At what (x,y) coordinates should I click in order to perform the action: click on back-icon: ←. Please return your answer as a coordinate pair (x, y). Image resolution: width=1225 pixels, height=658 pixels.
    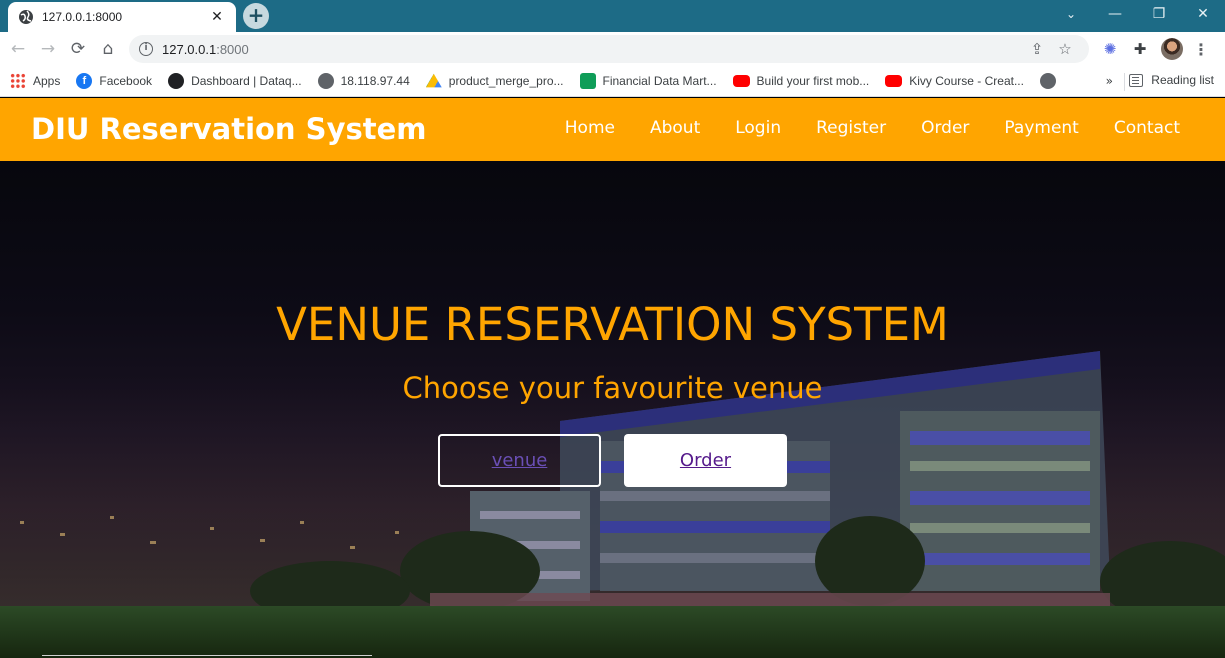
    Looking at the image, I should click on (18, 49).